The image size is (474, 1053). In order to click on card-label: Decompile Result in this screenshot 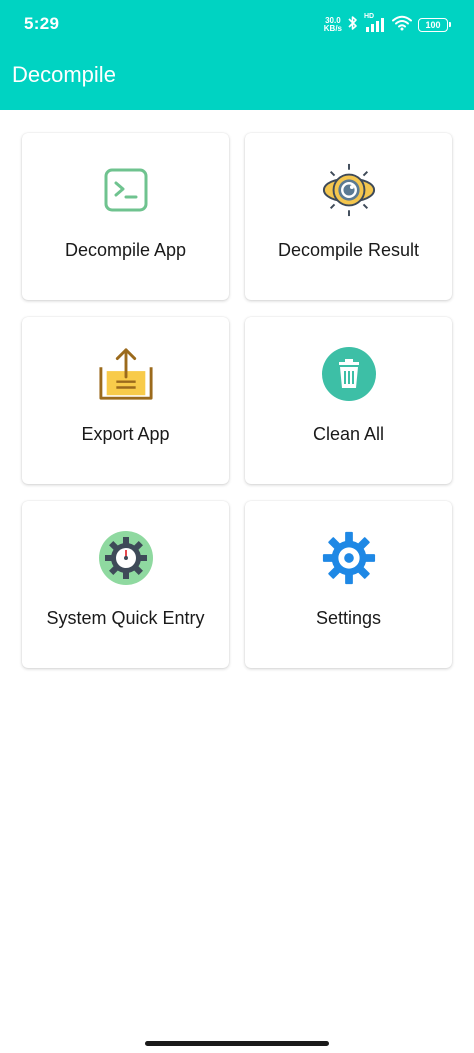, I will do `click(348, 250)`.